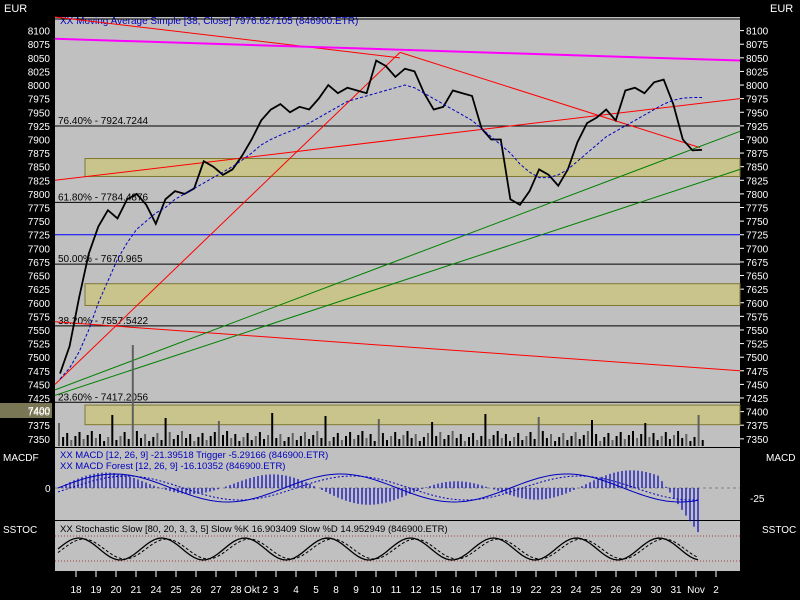  Describe the element at coordinates (116, 590) in the screenshot. I see `x-tick-label: 20` at that location.